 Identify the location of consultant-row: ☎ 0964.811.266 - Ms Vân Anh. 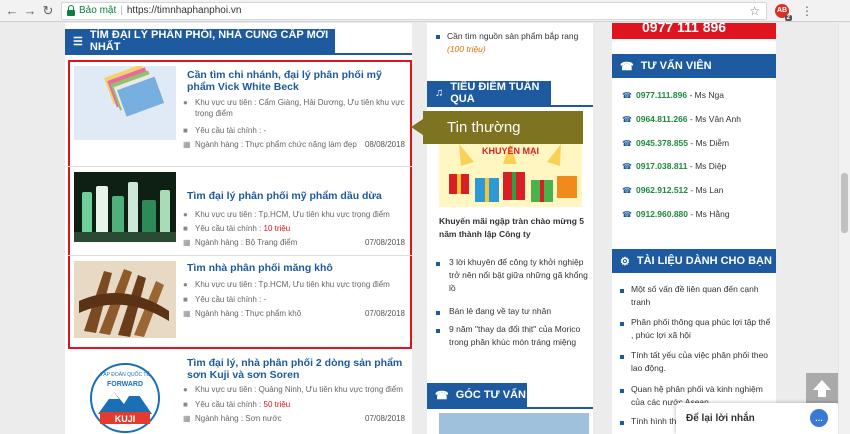
(681, 119).